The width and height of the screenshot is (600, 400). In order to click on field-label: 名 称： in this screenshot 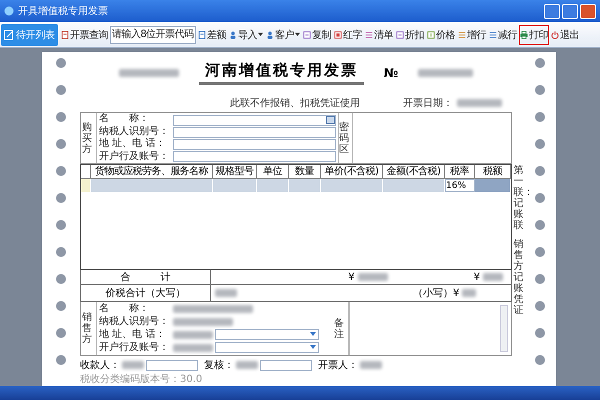, I will do `click(124, 119)`.